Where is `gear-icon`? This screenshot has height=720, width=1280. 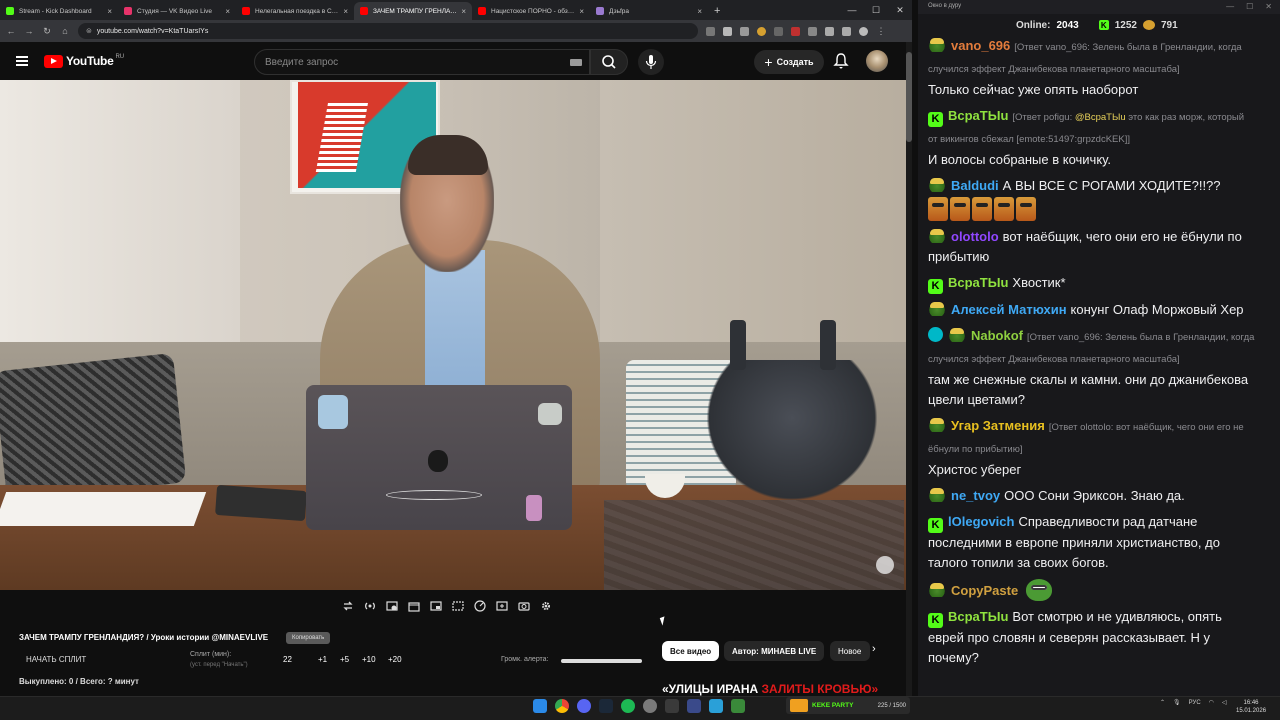 gear-icon is located at coordinates (546, 606).